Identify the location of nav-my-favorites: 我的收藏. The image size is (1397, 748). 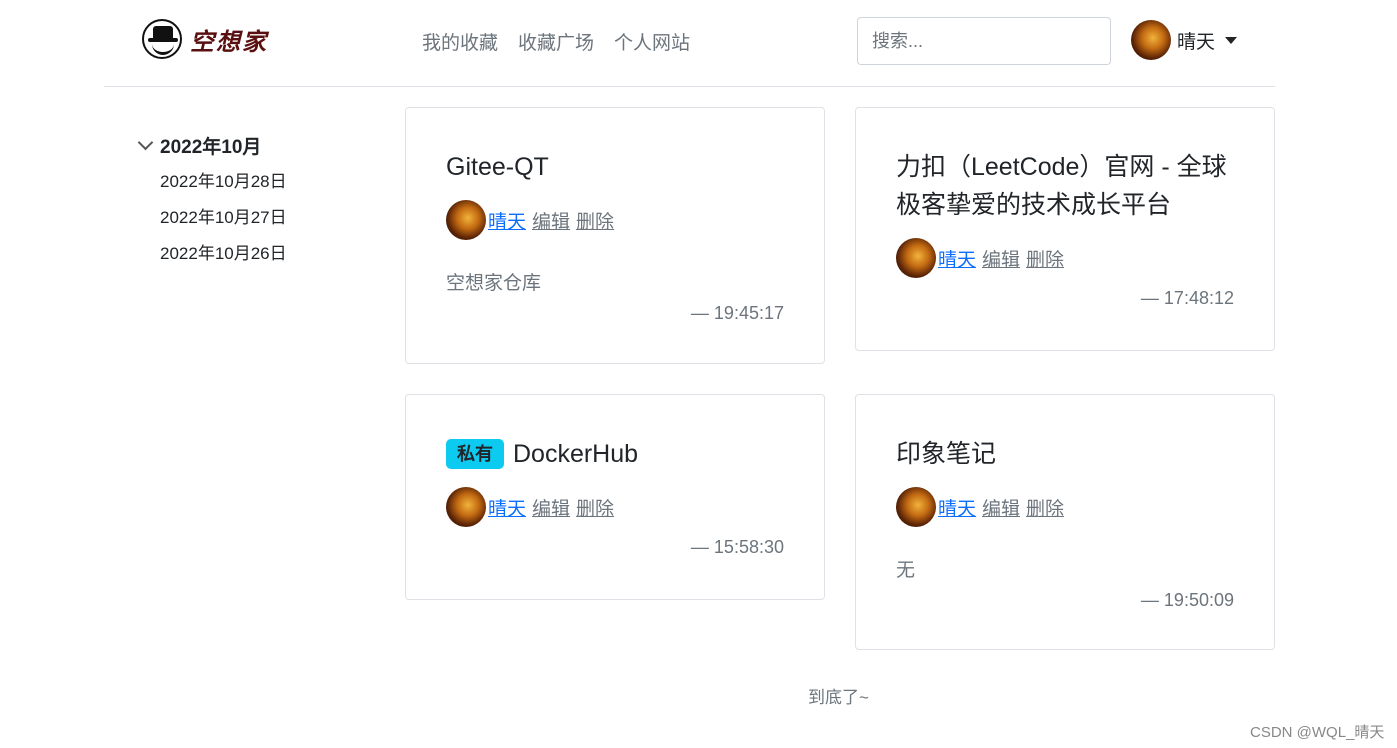
(460, 41).